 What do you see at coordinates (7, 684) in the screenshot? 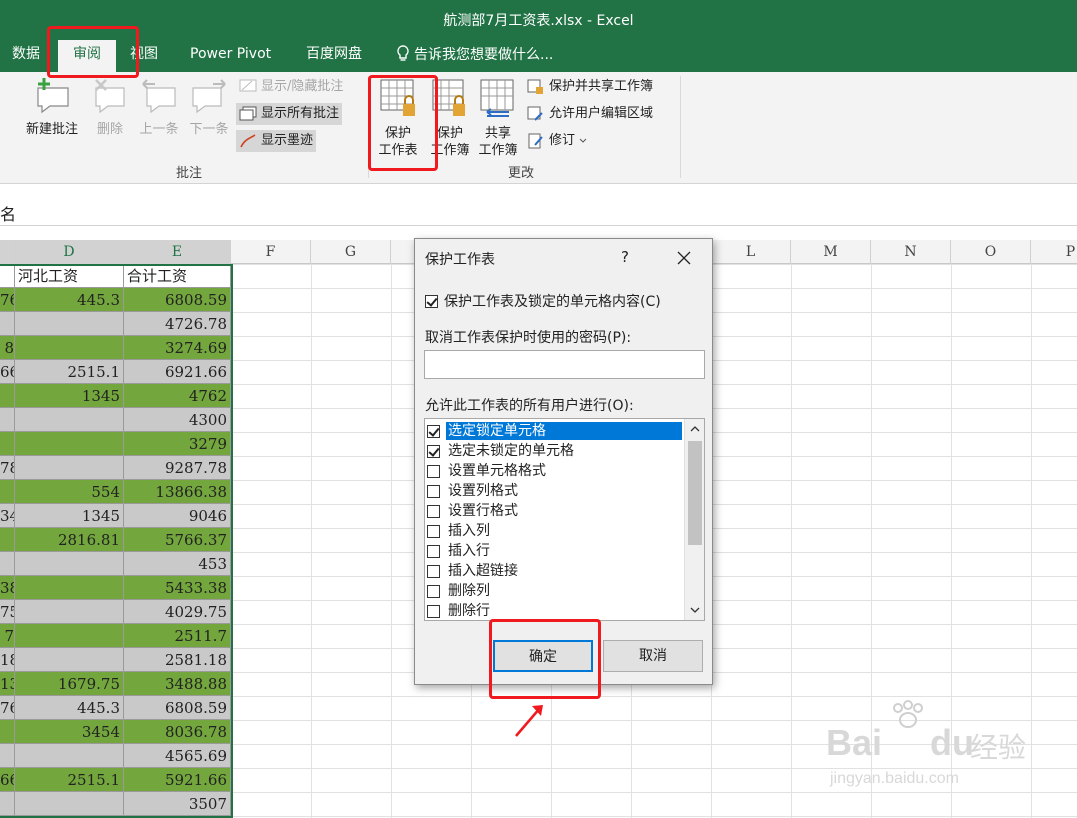
I see `cell: 13` at bounding box center [7, 684].